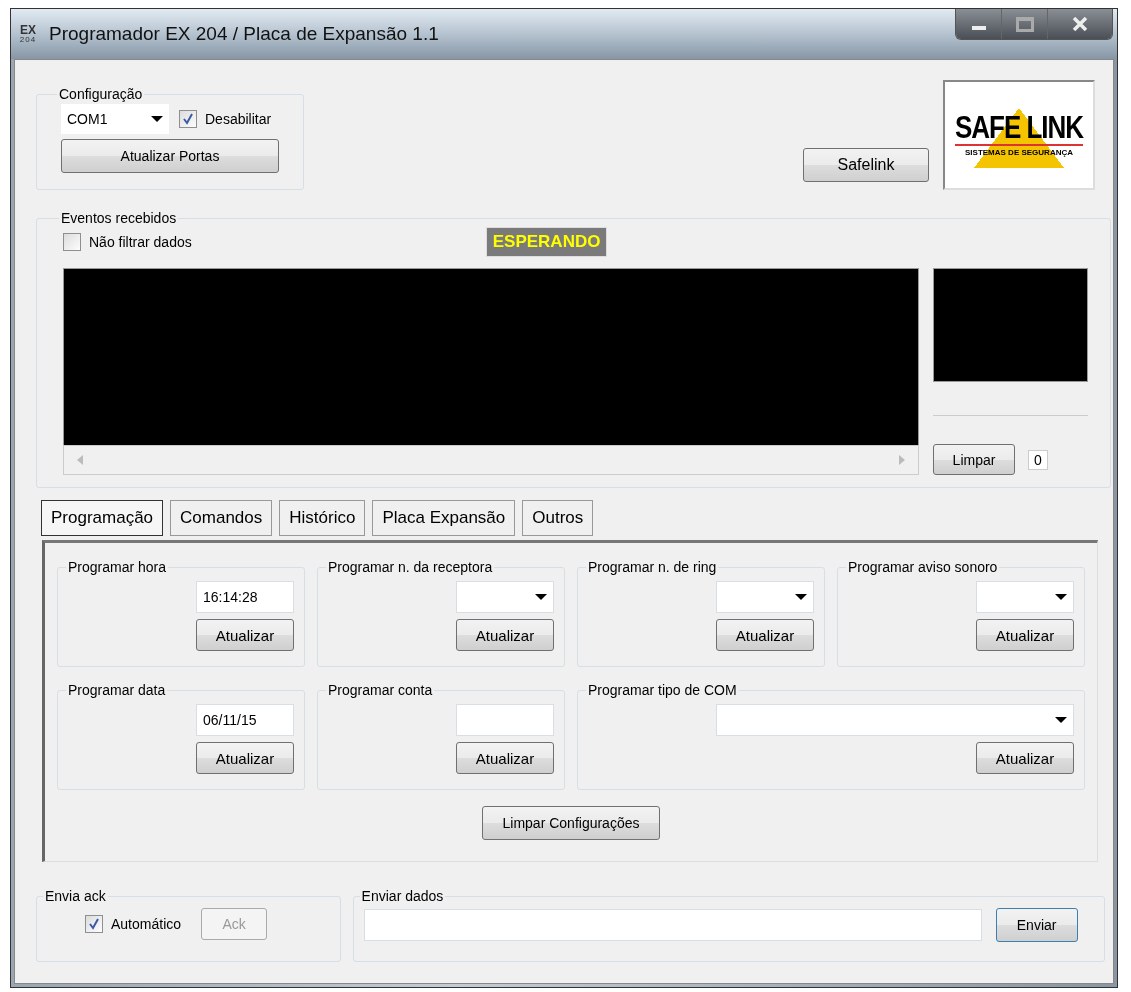  I want to click on scroll-right-icon, so click(902, 460).